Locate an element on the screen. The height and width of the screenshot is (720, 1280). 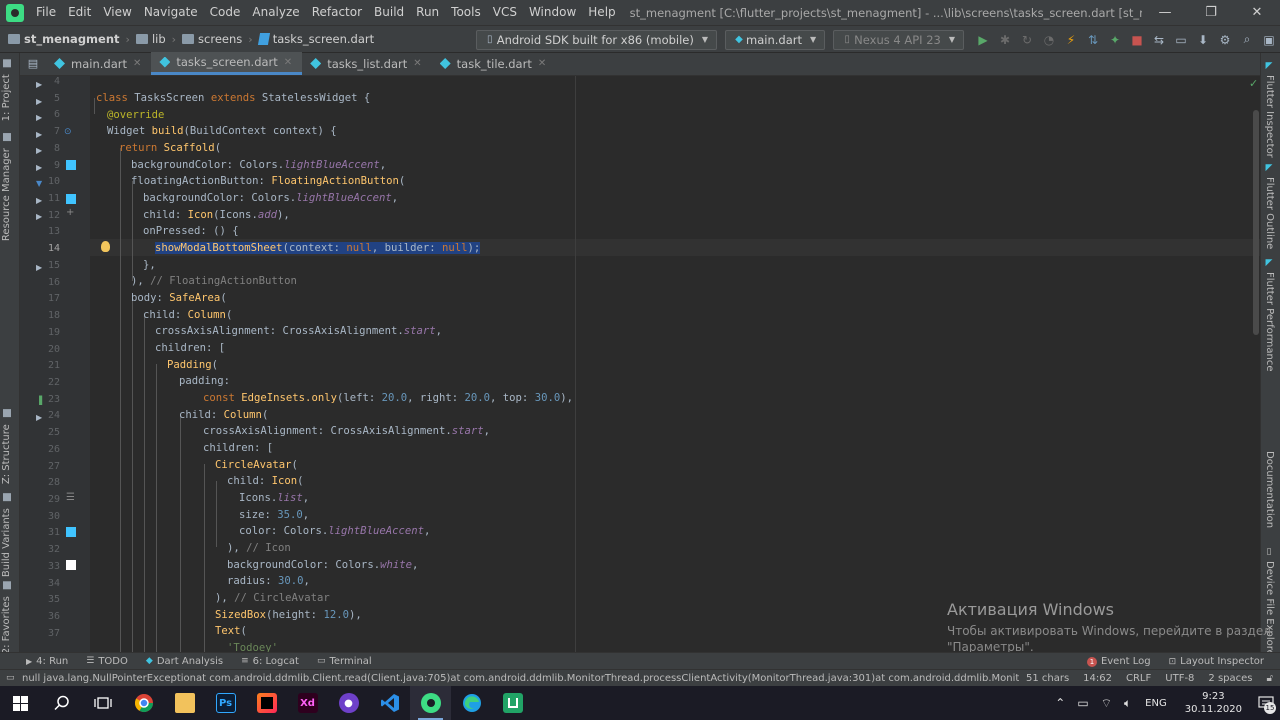
debug-icon: ✱ is located at coordinates (1005, 40).